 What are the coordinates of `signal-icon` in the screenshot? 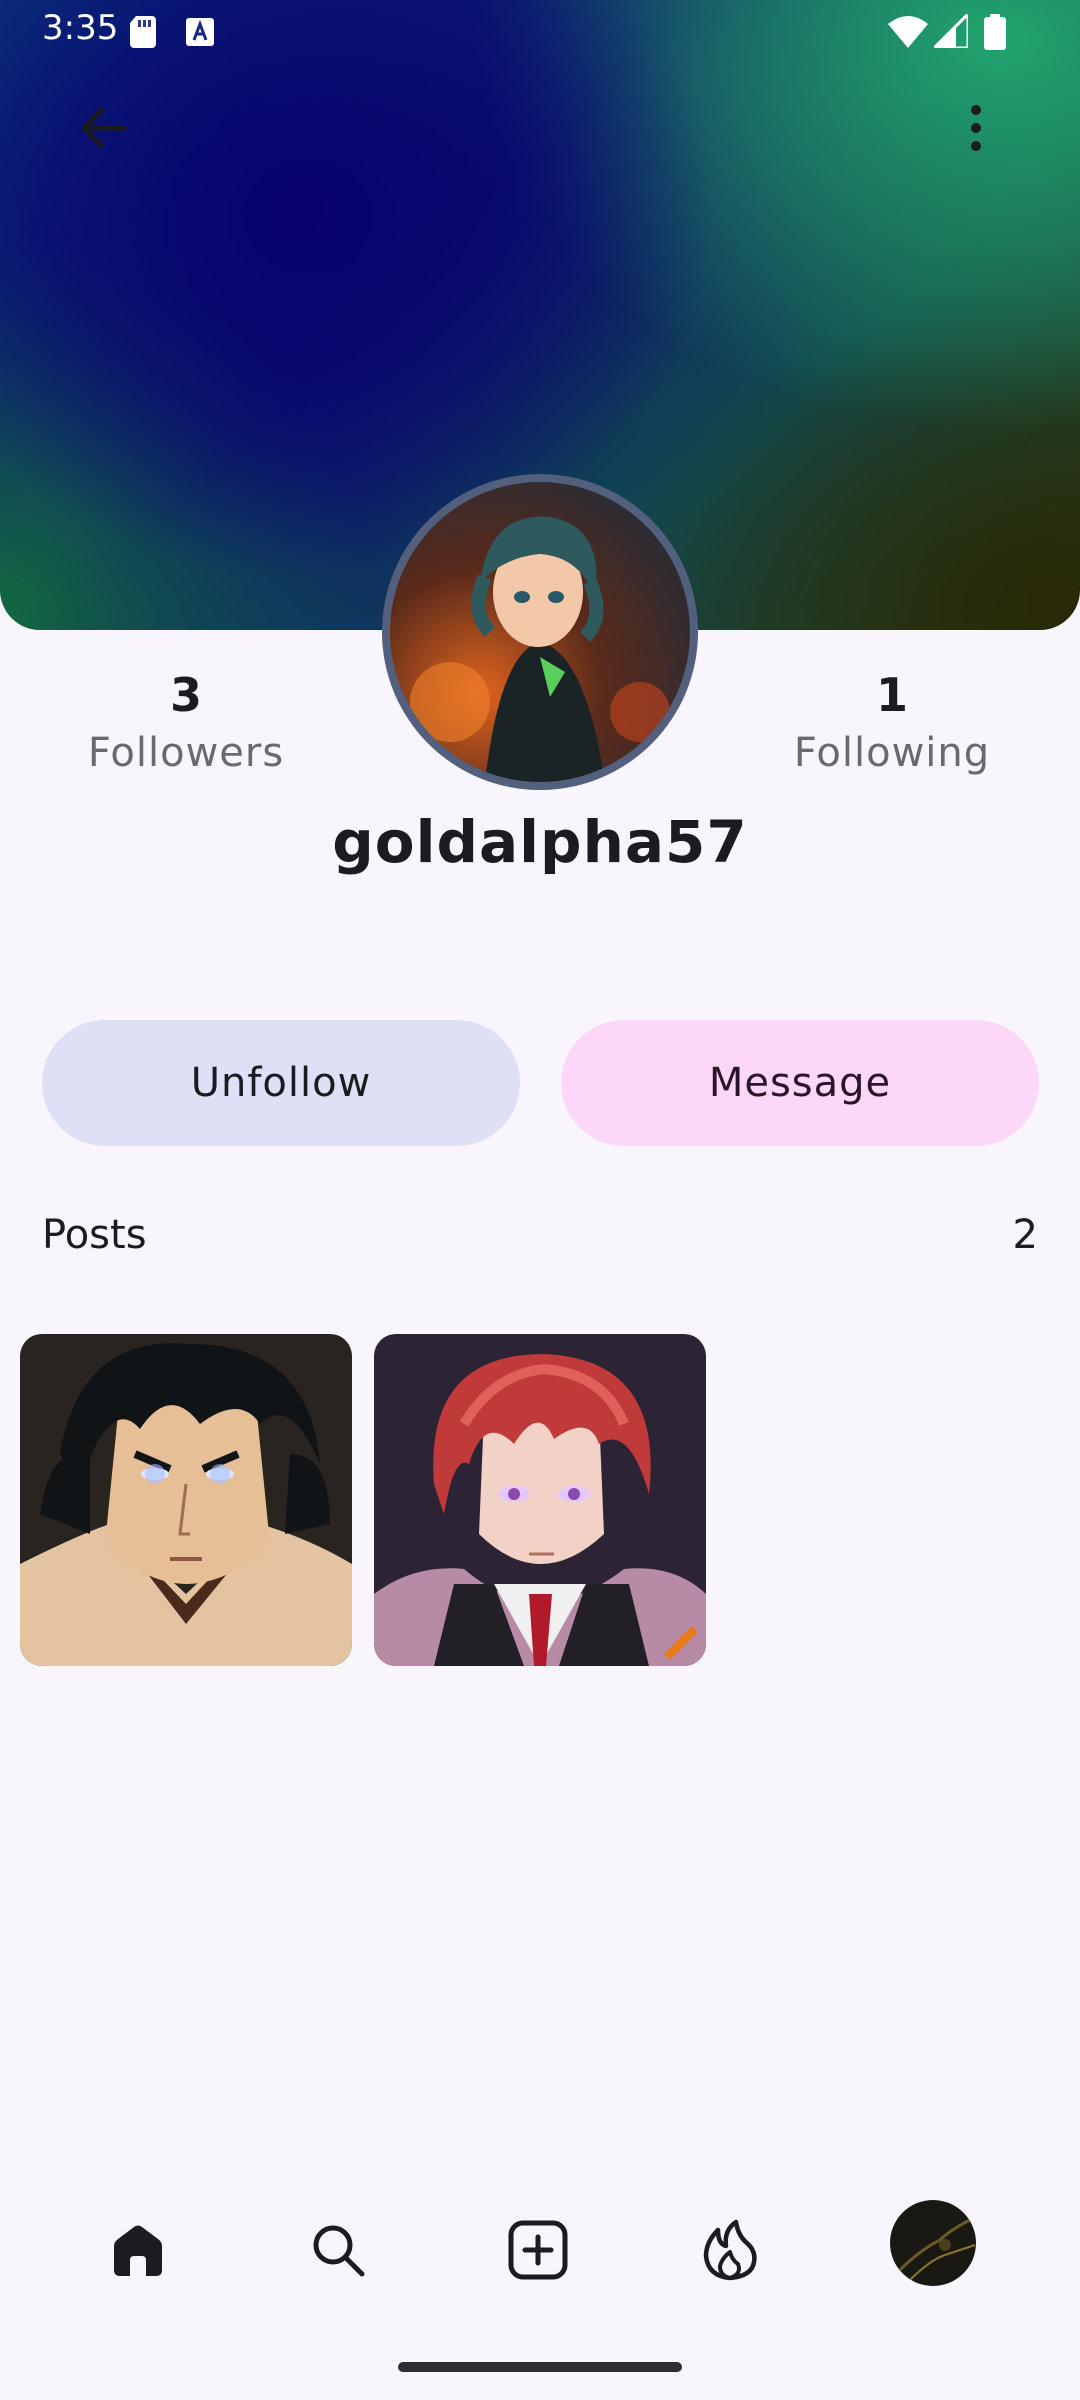 It's located at (951, 31).